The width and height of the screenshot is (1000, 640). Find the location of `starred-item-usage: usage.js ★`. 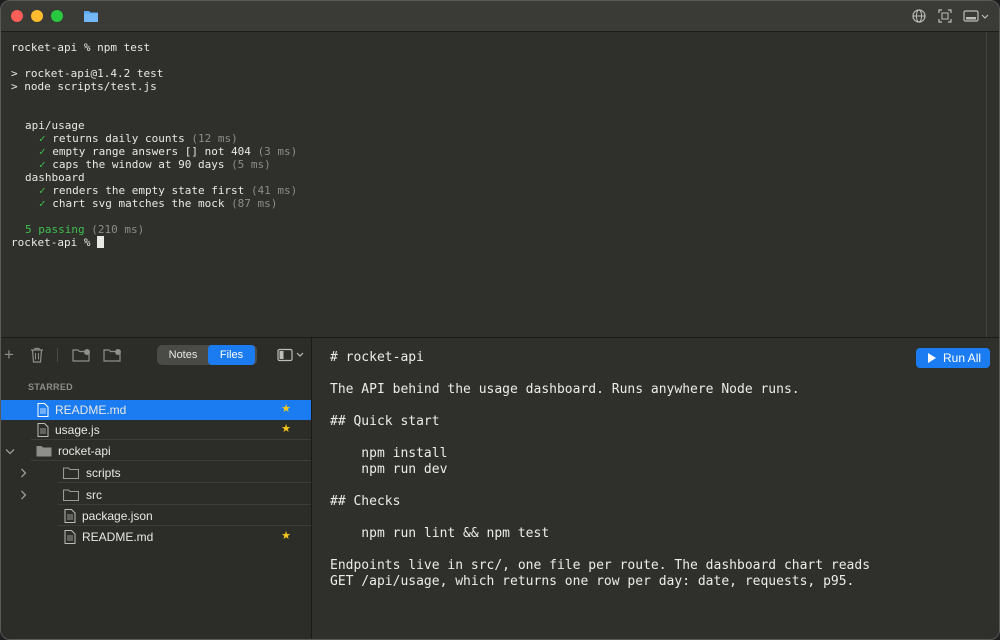

starred-item-usage: usage.js ★ is located at coordinates (156, 430).